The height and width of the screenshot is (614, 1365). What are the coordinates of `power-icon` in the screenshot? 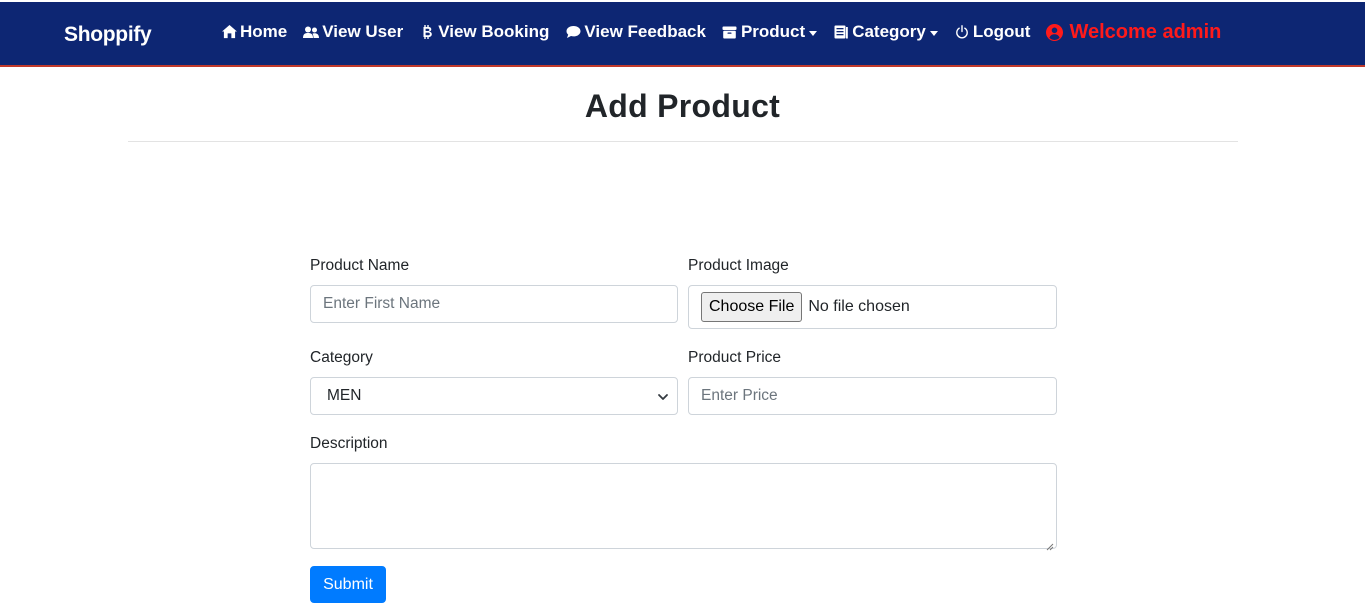 It's located at (962, 32).